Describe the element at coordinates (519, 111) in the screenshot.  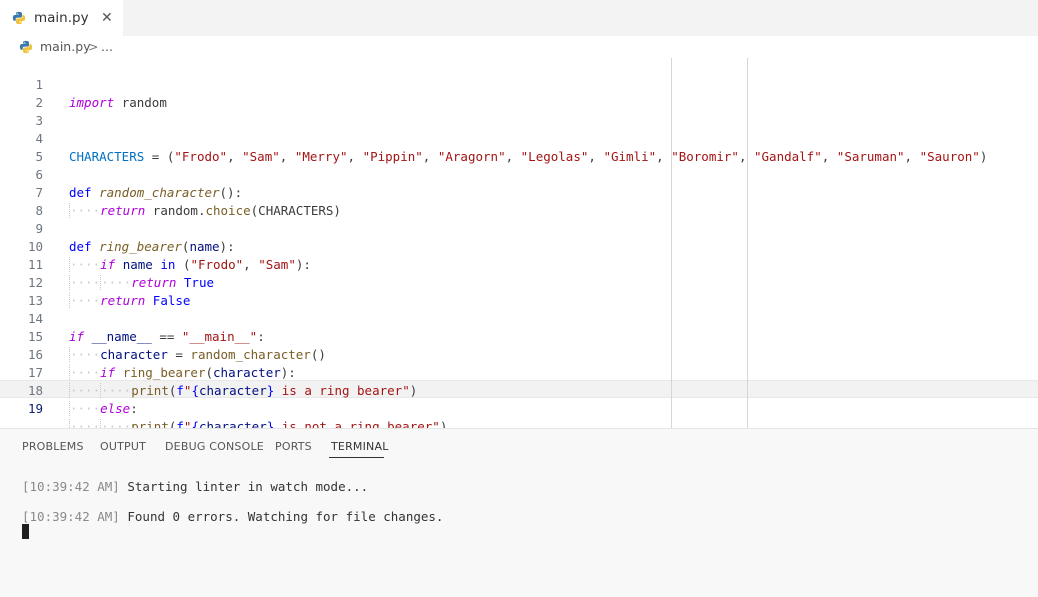
I see `code-line: 3` at that location.